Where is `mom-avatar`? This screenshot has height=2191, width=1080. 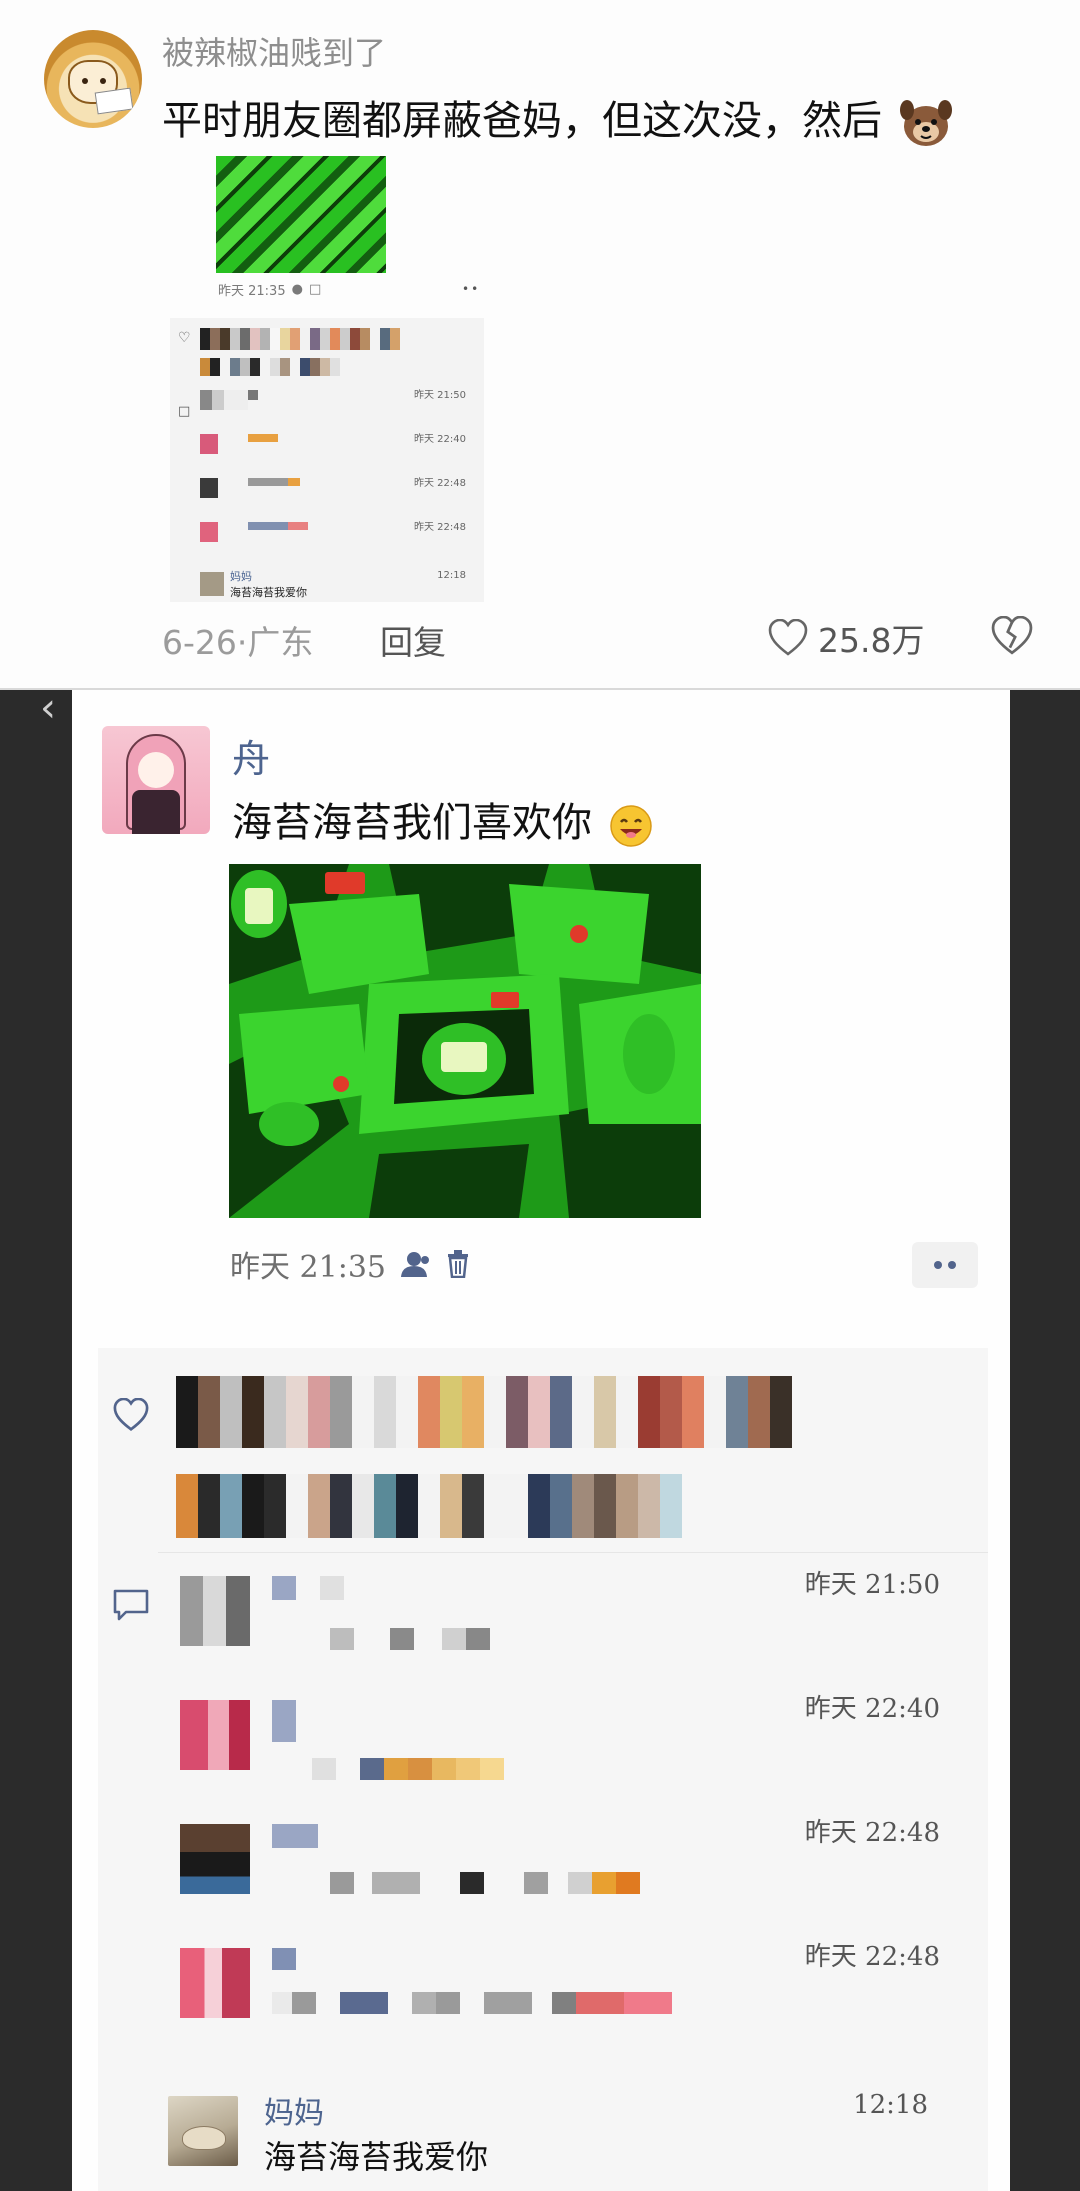
mom-avatar is located at coordinates (203, 2131).